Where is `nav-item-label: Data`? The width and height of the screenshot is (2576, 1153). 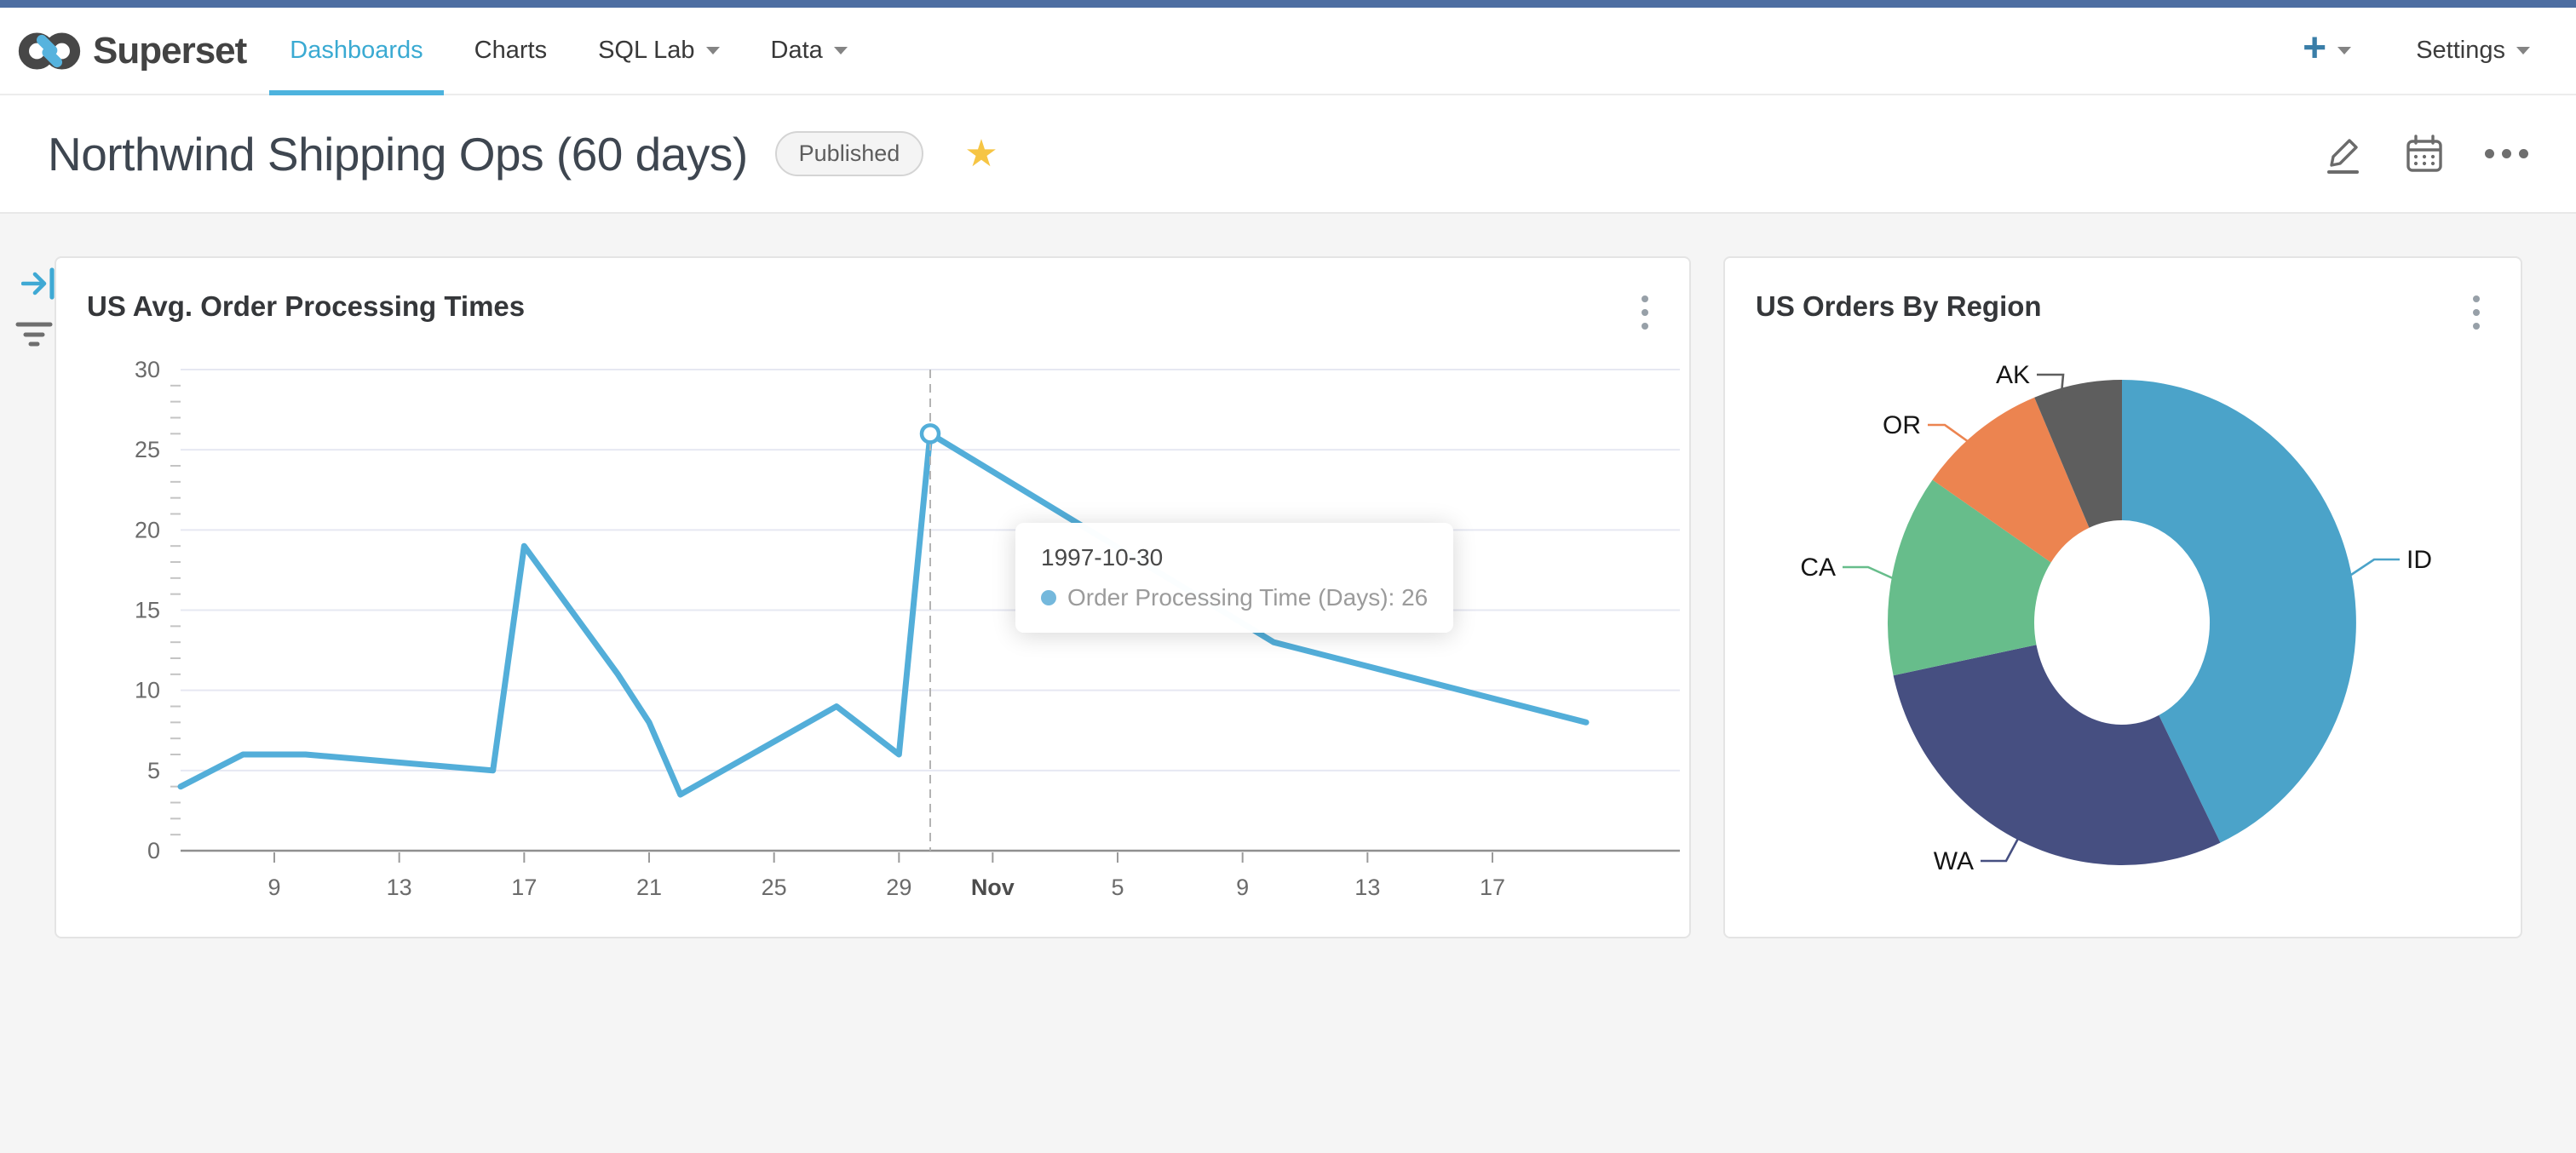 nav-item-label: Data is located at coordinates (797, 51).